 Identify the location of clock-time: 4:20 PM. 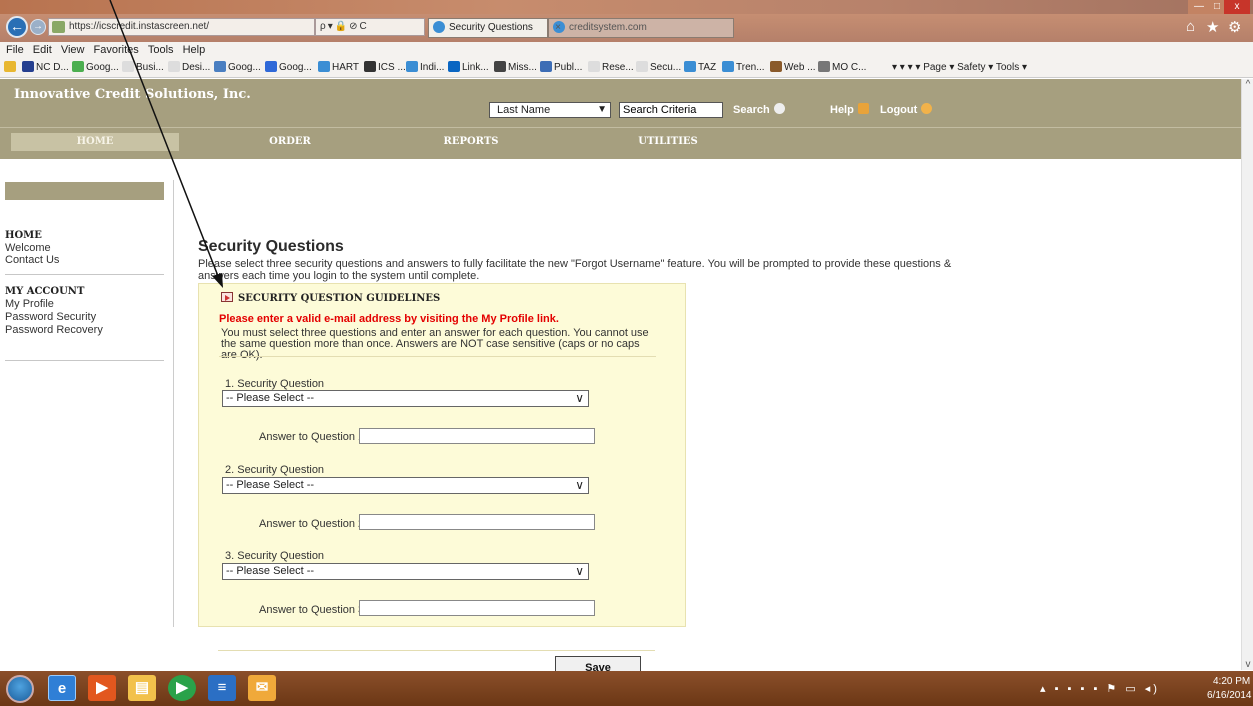
(1231, 681).